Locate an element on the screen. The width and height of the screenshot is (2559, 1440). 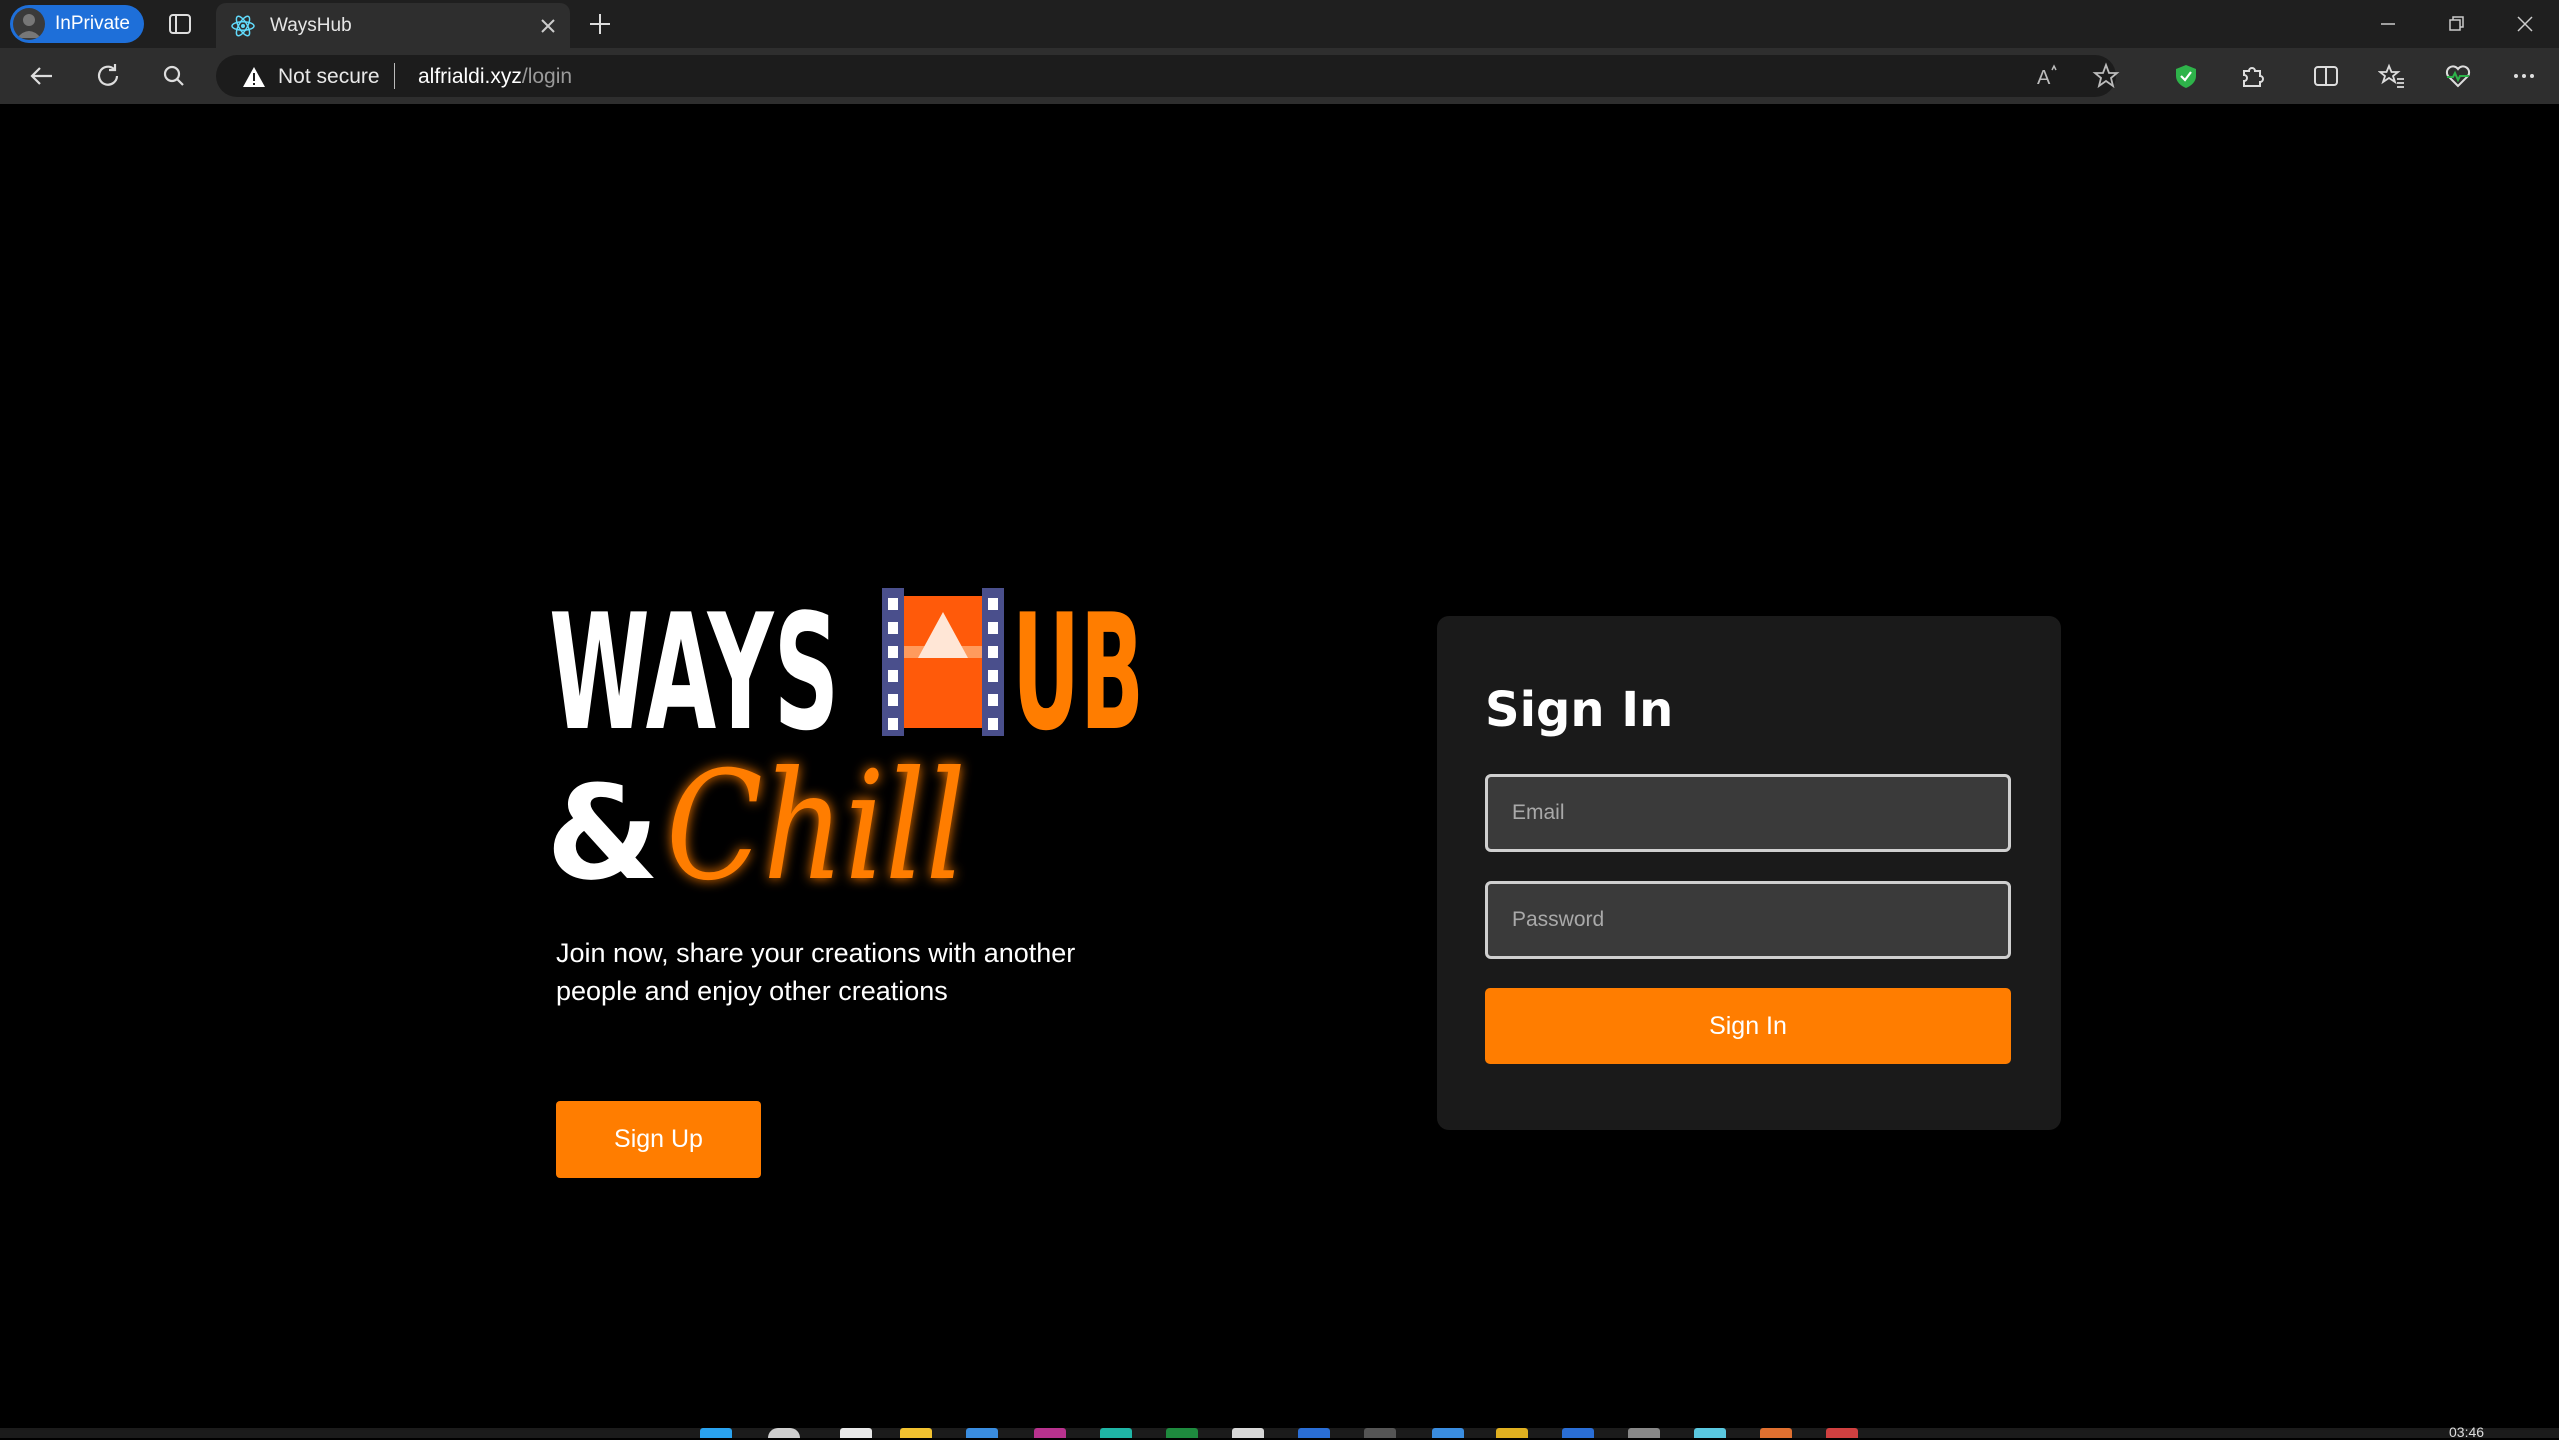
tab-wayshub: WaysHub is located at coordinates (393, 25).